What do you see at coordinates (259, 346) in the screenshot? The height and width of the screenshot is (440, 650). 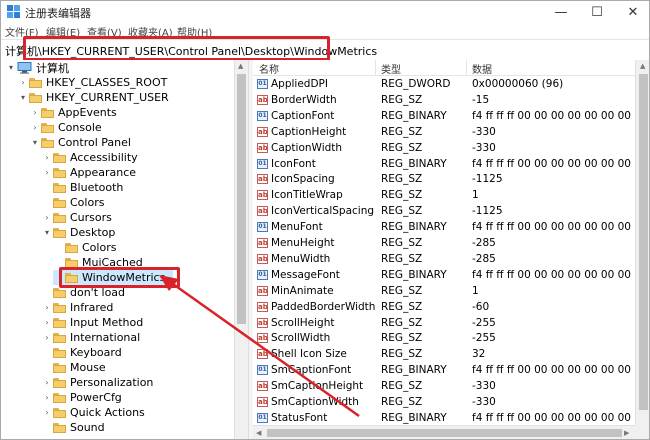 I see `annotation-arrow` at bounding box center [259, 346].